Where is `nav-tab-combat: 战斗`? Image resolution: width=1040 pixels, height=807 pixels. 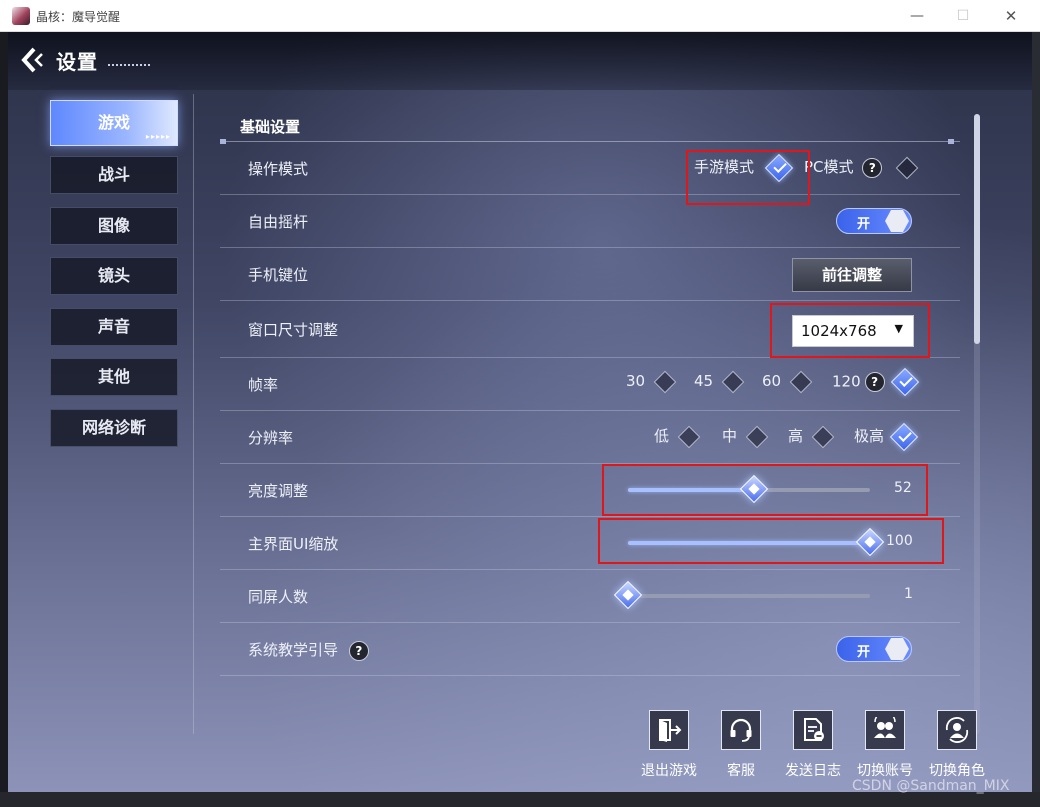 nav-tab-combat: 战斗 is located at coordinates (114, 175).